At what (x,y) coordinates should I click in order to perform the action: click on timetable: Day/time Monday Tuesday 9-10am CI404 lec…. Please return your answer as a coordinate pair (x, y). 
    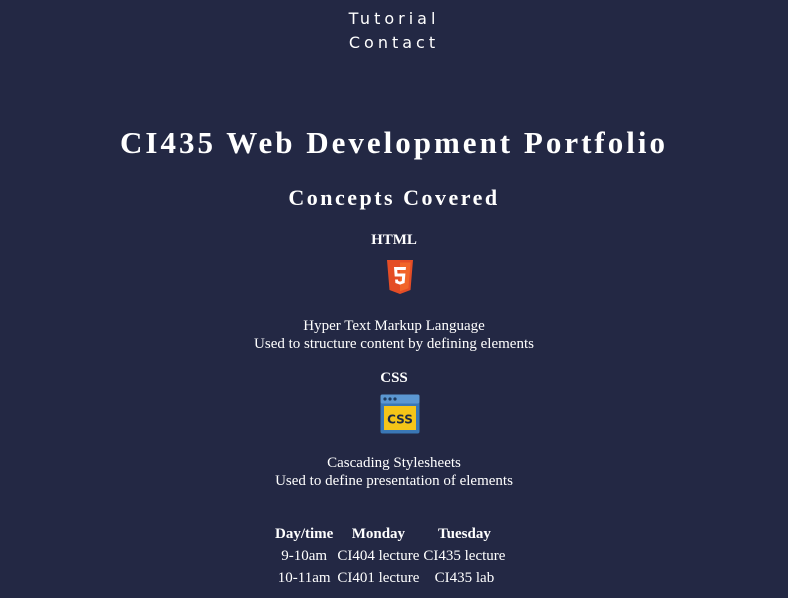
    Looking at the image, I should click on (390, 556).